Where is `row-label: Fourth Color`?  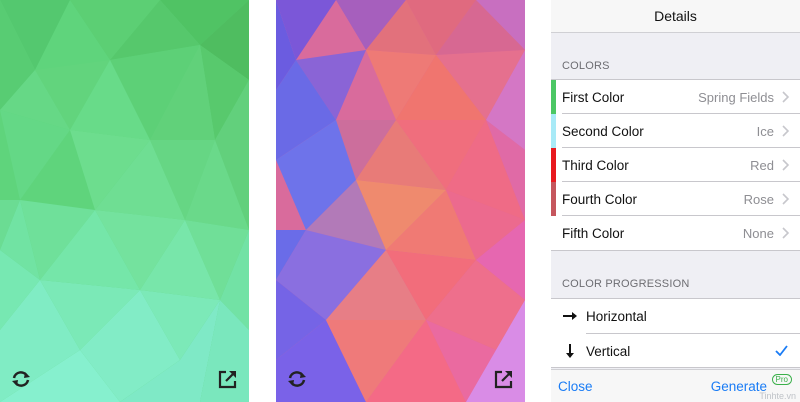
row-label: Fourth Color is located at coordinates (600, 199).